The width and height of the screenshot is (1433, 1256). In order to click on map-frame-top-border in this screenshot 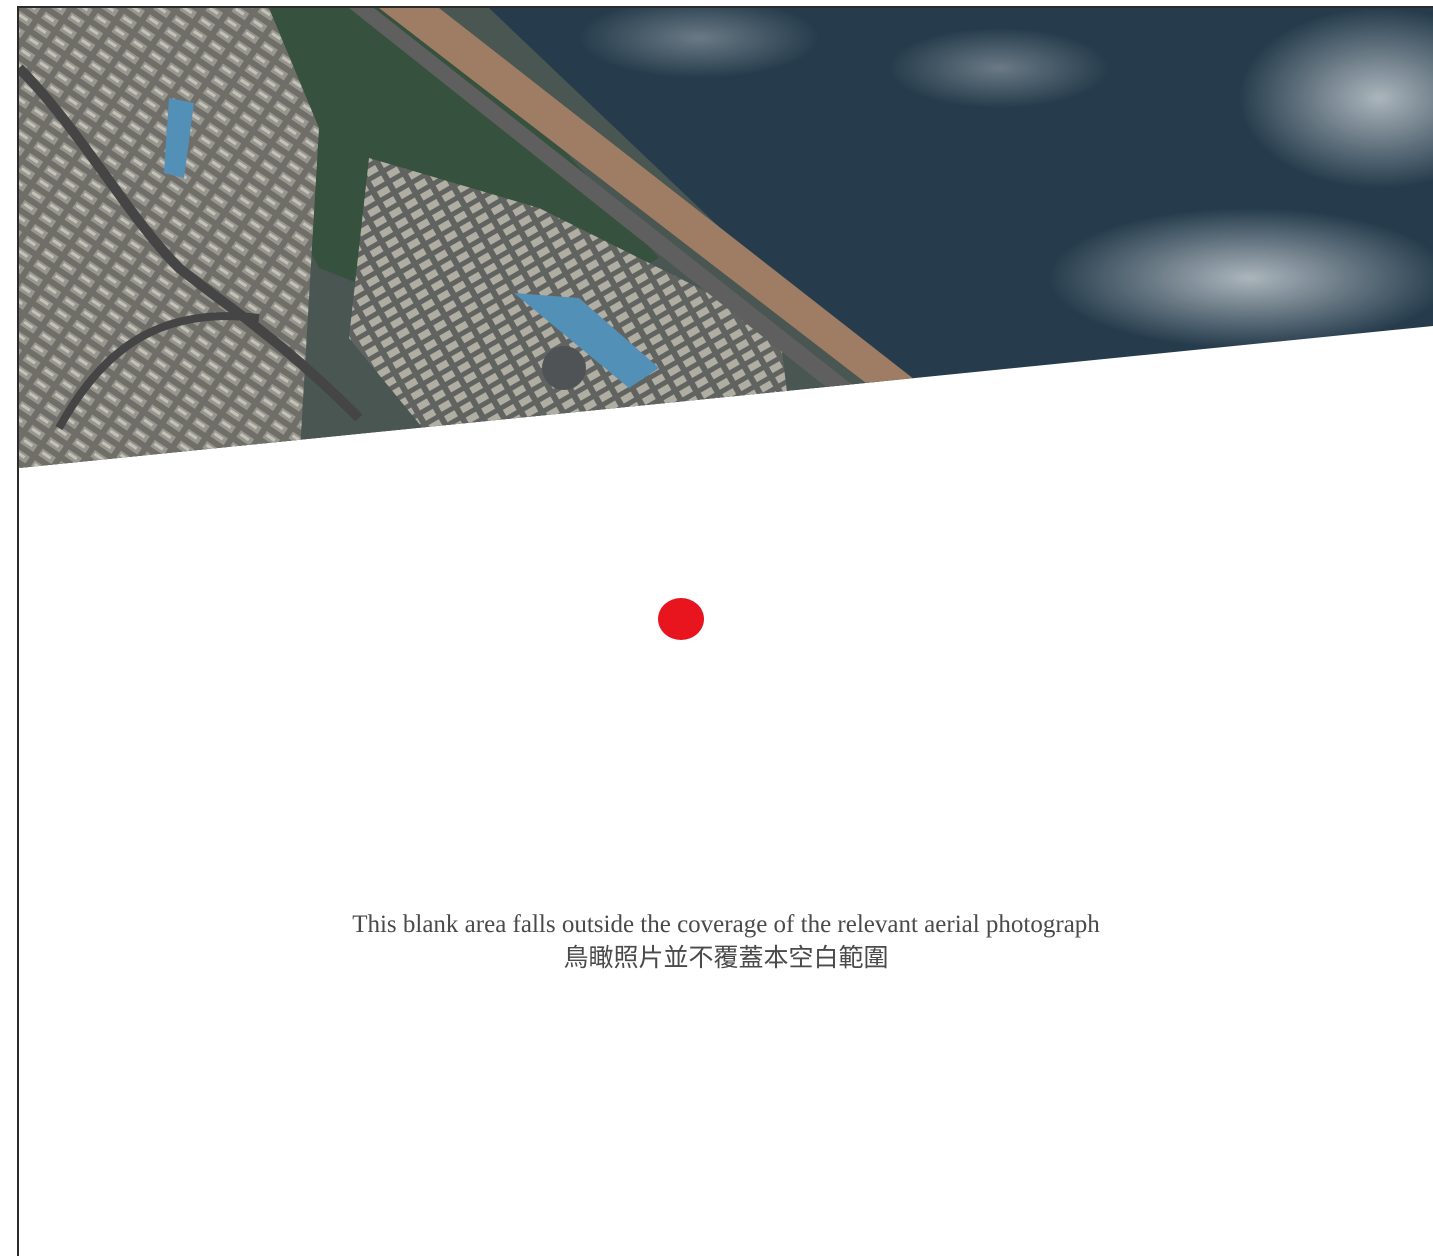, I will do `click(725, 7)`.